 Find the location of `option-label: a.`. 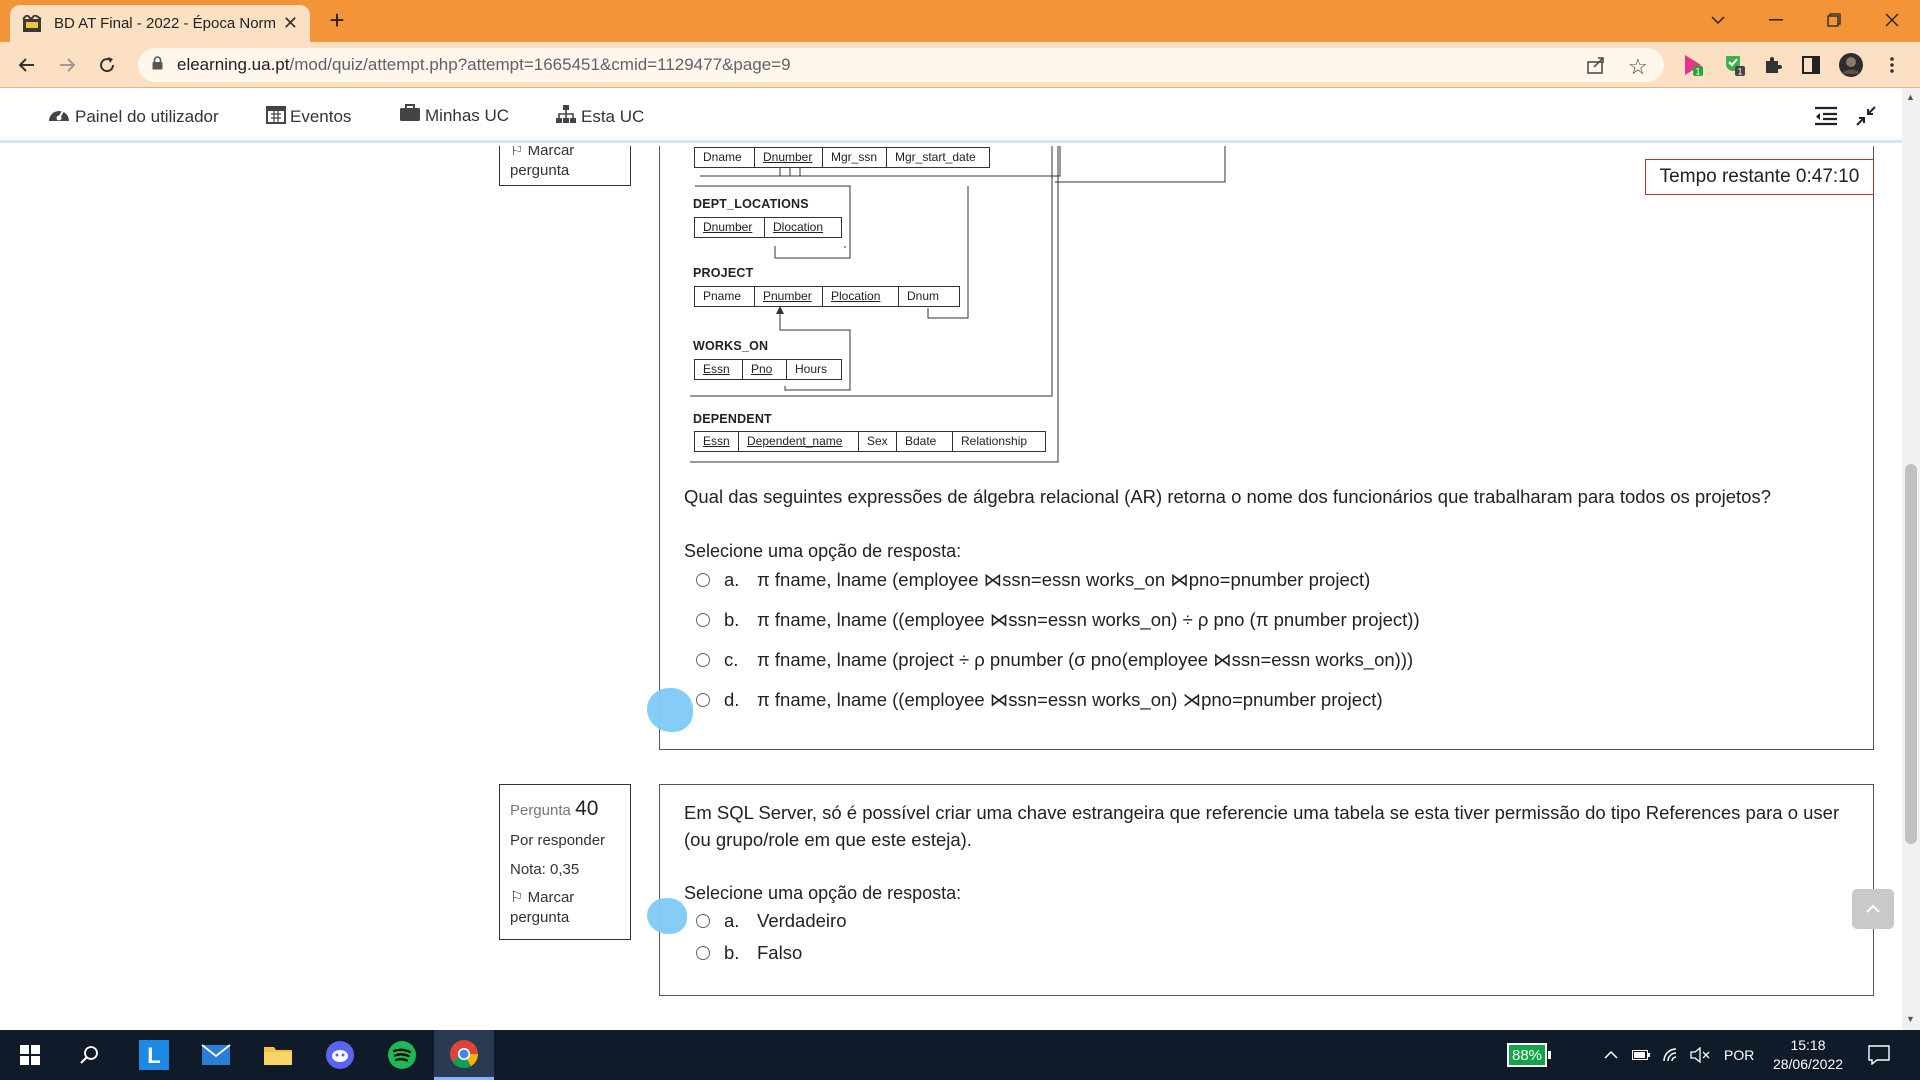

option-label: a. is located at coordinates (732, 920).